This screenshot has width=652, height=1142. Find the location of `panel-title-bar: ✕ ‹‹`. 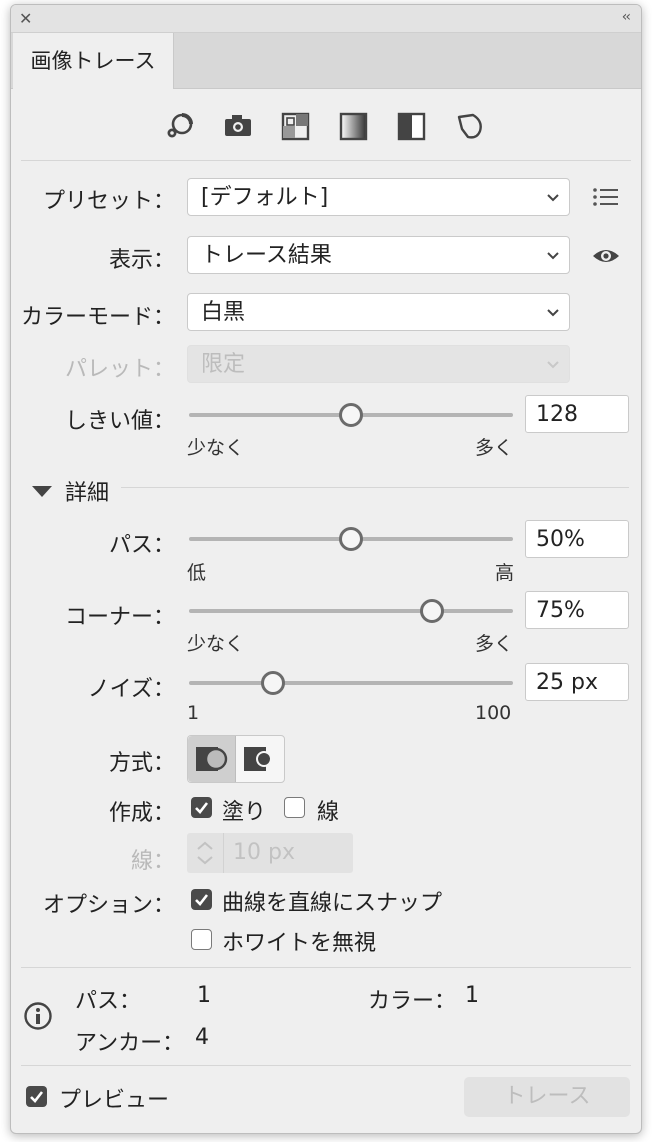

panel-title-bar: ✕ ‹‹ is located at coordinates (326, 19).